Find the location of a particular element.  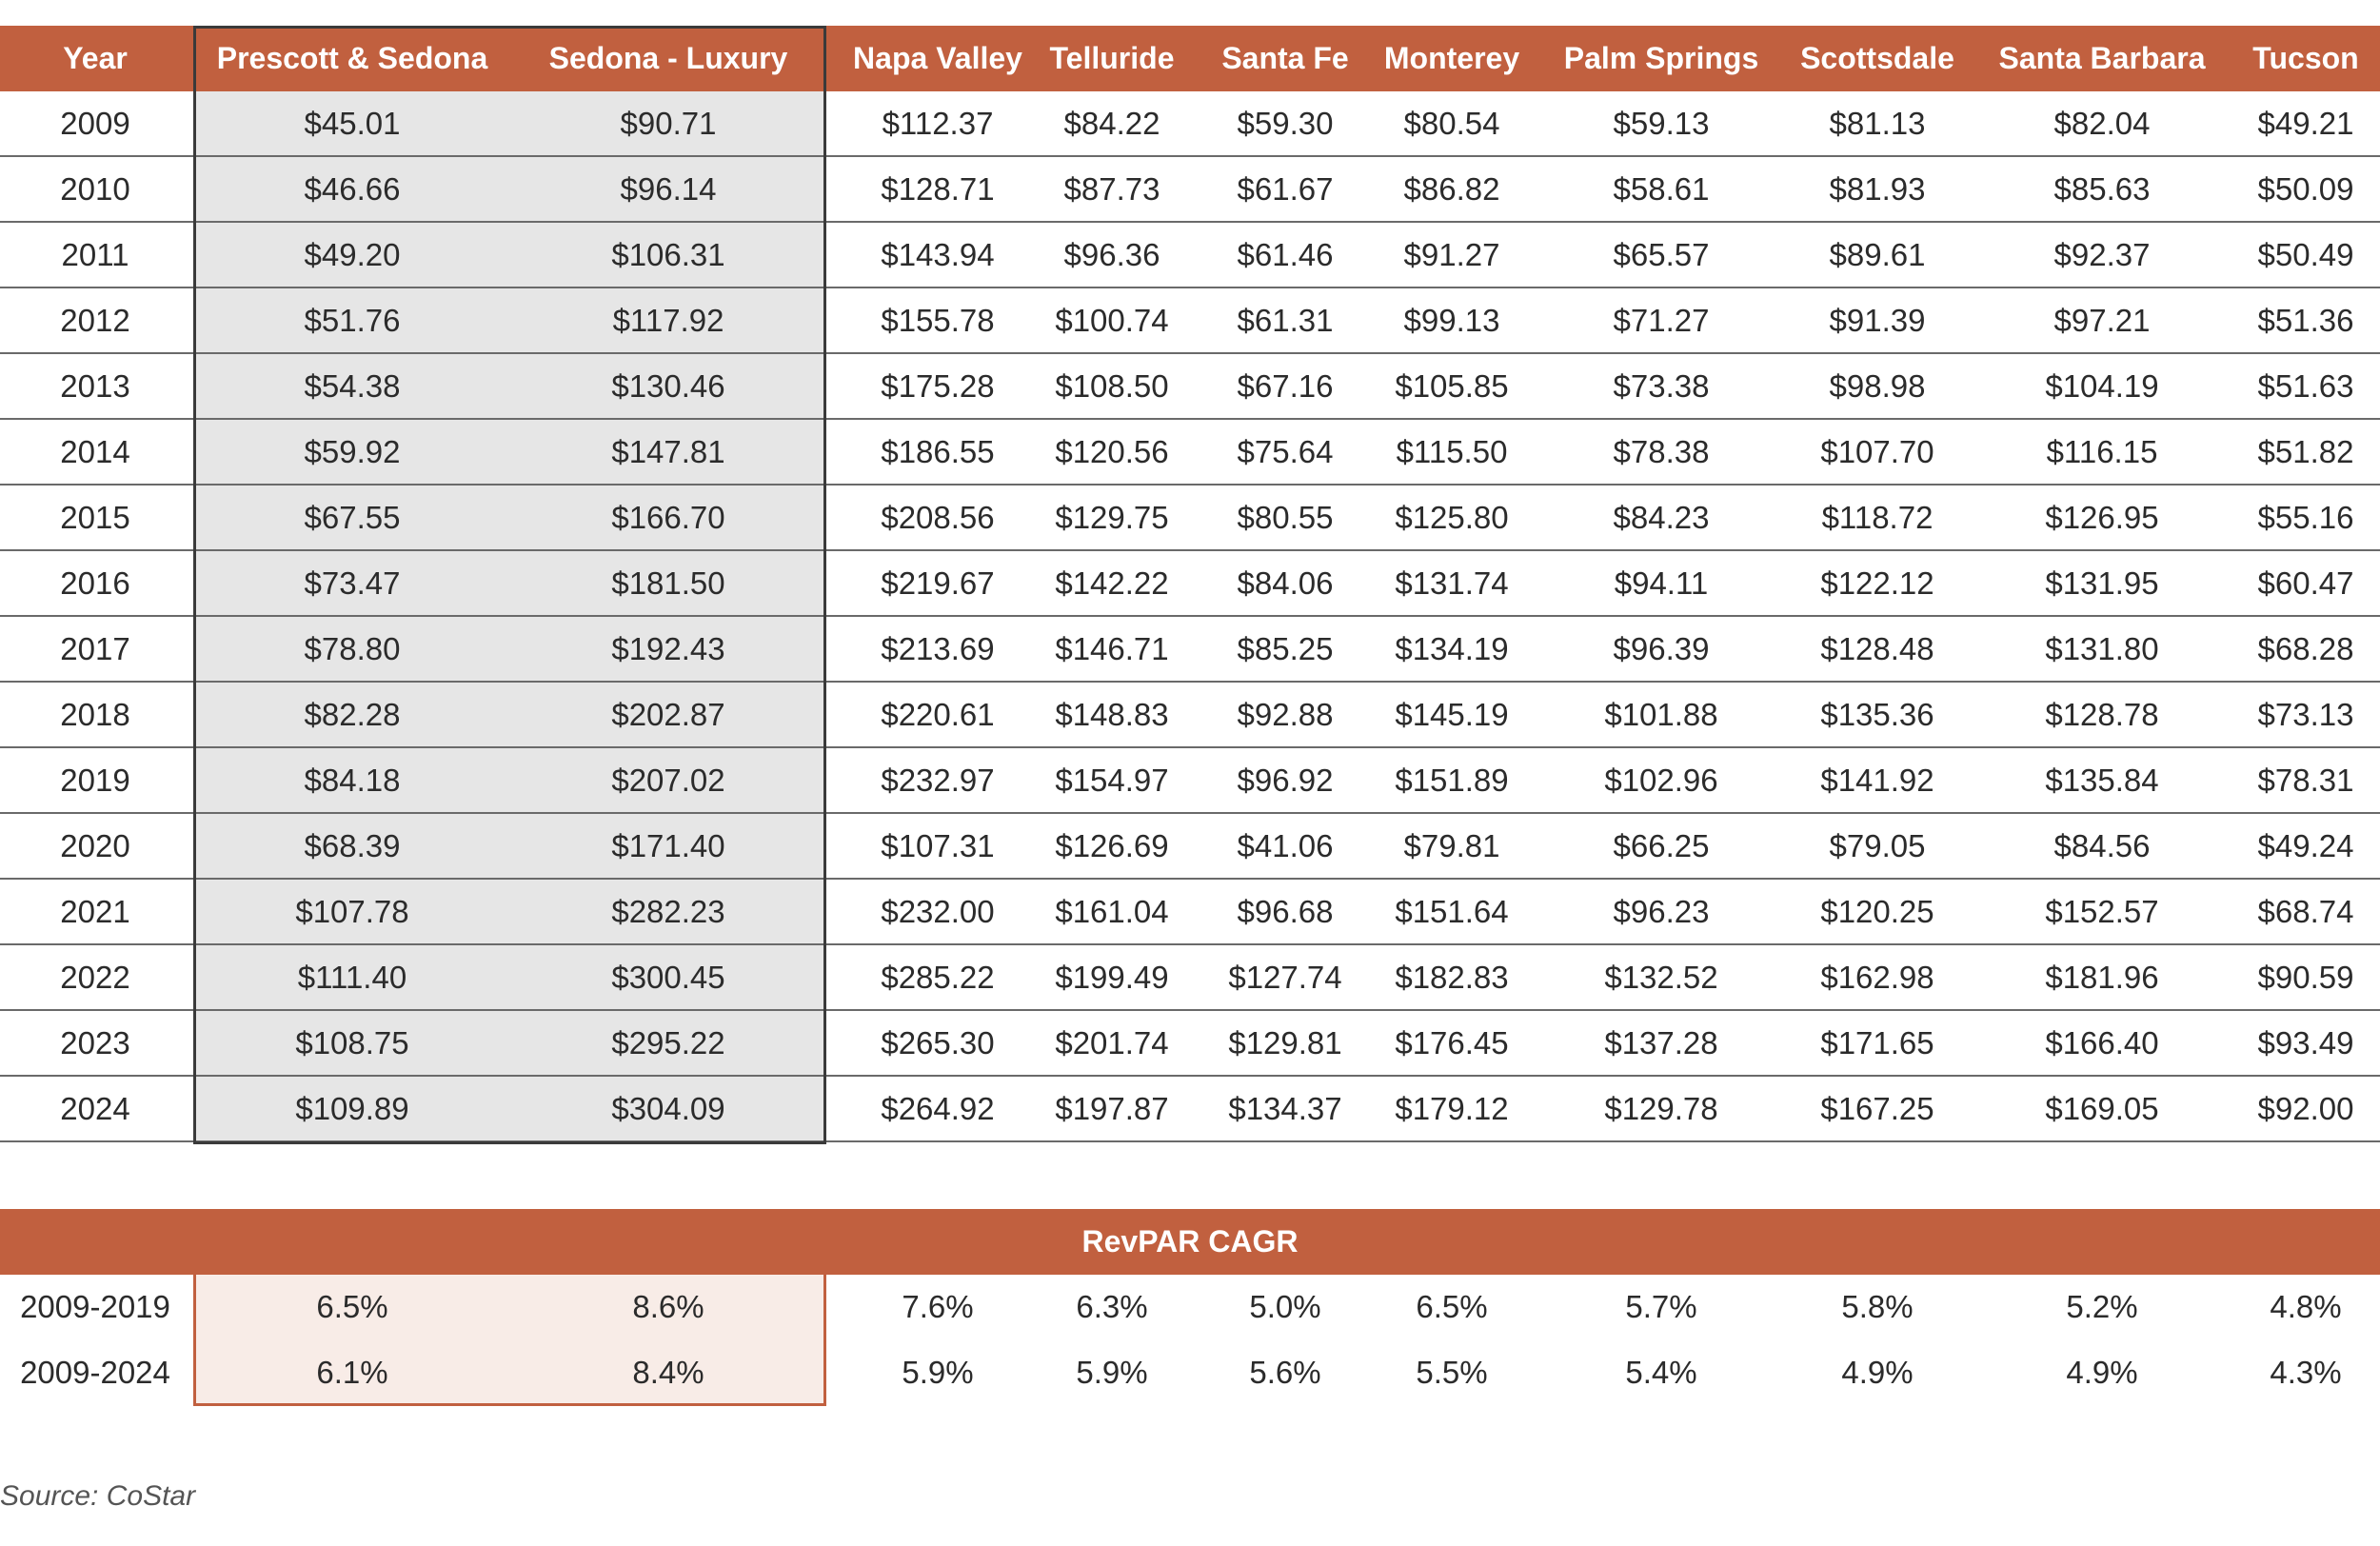

revpar-cell: $135.36 is located at coordinates (1877, 714).